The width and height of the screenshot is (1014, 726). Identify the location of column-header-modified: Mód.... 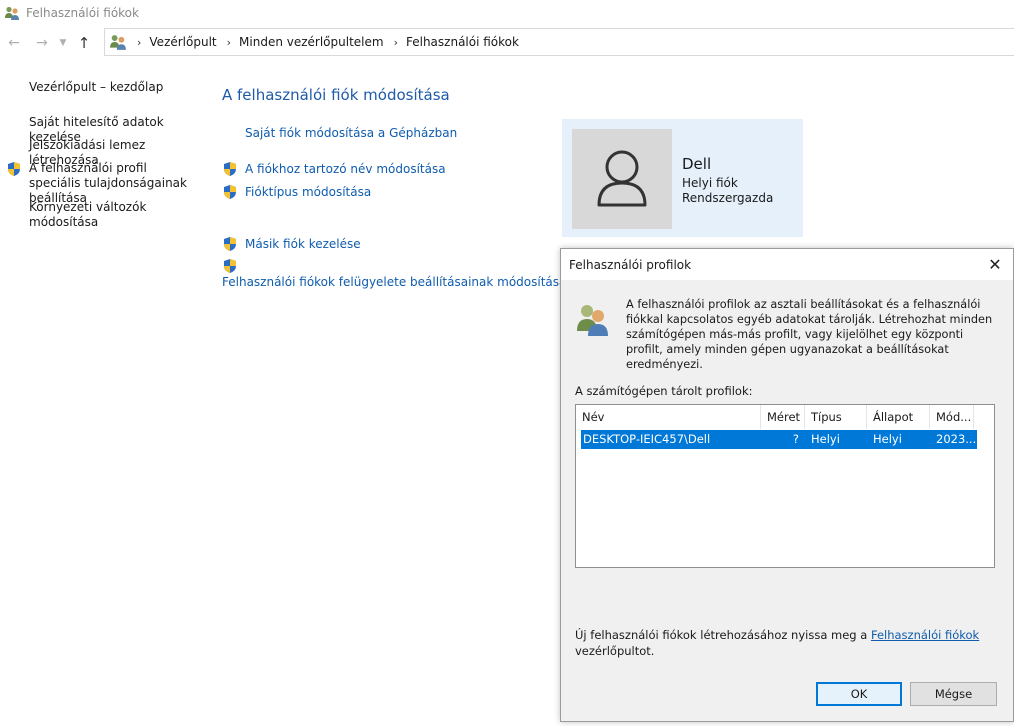
(952, 417).